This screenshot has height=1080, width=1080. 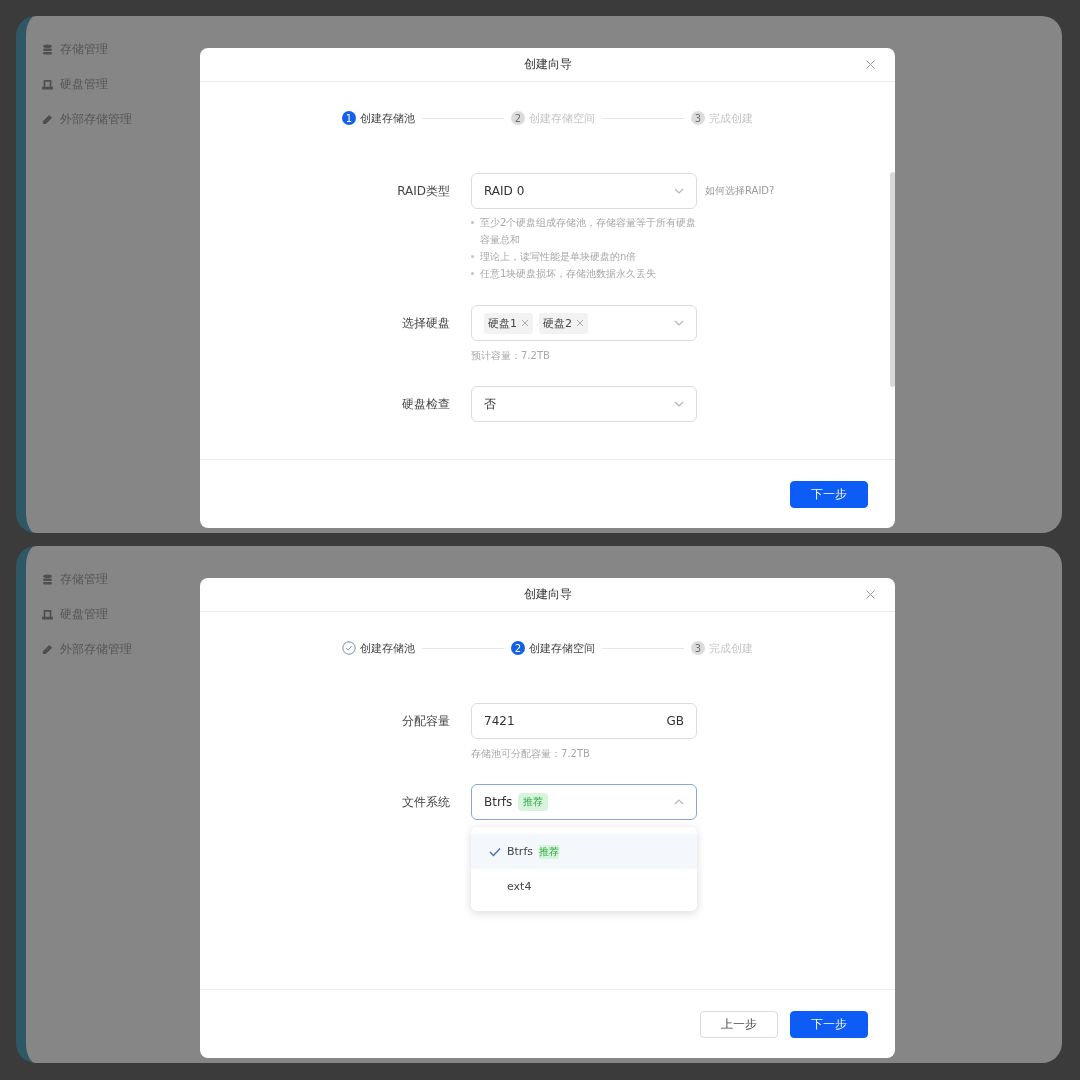 What do you see at coordinates (531, 754) in the screenshot?
I see `hint-text: 存储池可分配容量：7.2TB` at bounding box center [531, 754].